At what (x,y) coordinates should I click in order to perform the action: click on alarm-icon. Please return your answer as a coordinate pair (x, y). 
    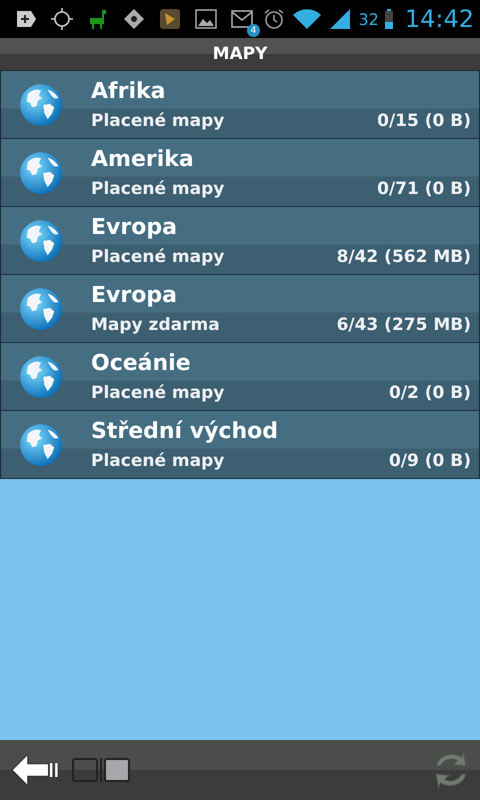
    Looking at the image, I should click on (274, 19).